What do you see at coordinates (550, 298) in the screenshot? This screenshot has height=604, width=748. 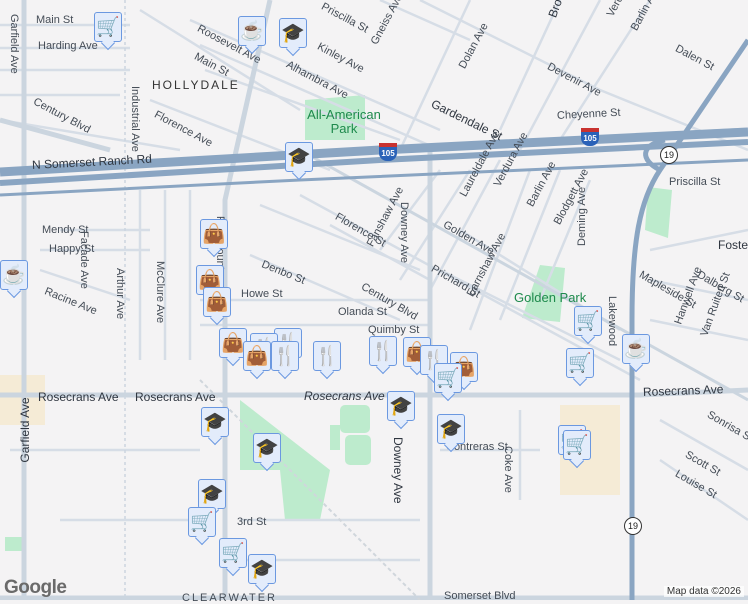 I see `park-label-golden: Golden Park` at bounding box center [550, 298].